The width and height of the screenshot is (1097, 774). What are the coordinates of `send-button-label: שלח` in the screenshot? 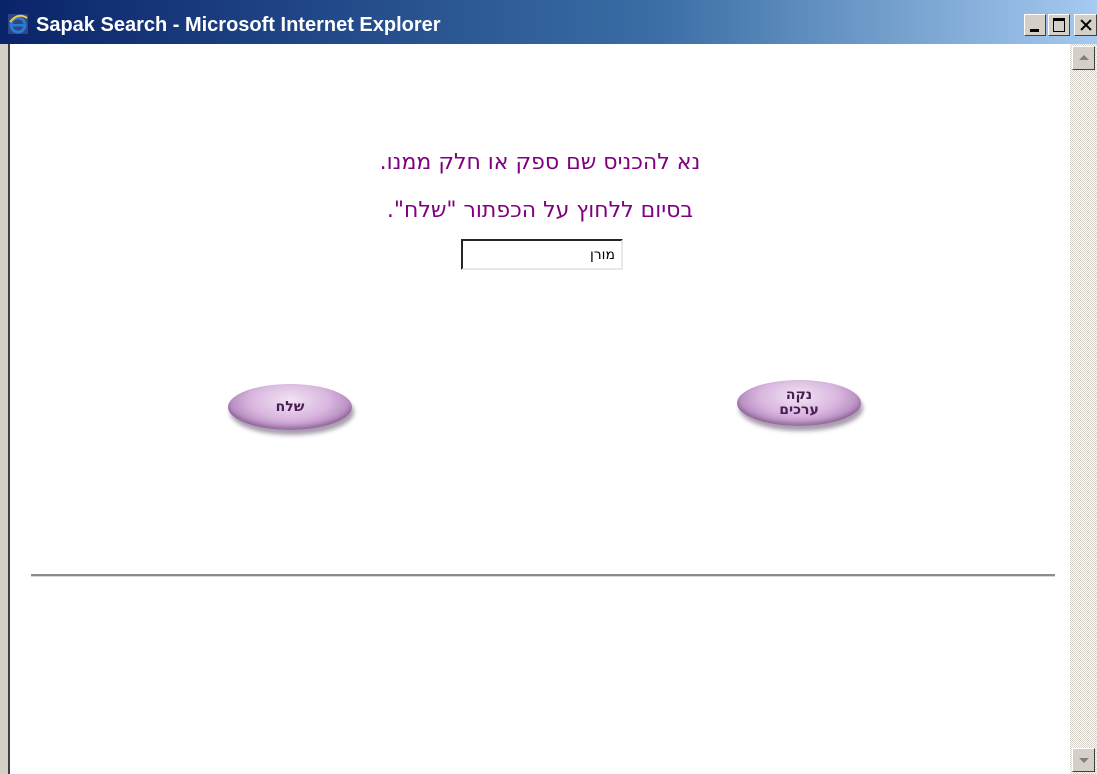 It's located at (290, 406).